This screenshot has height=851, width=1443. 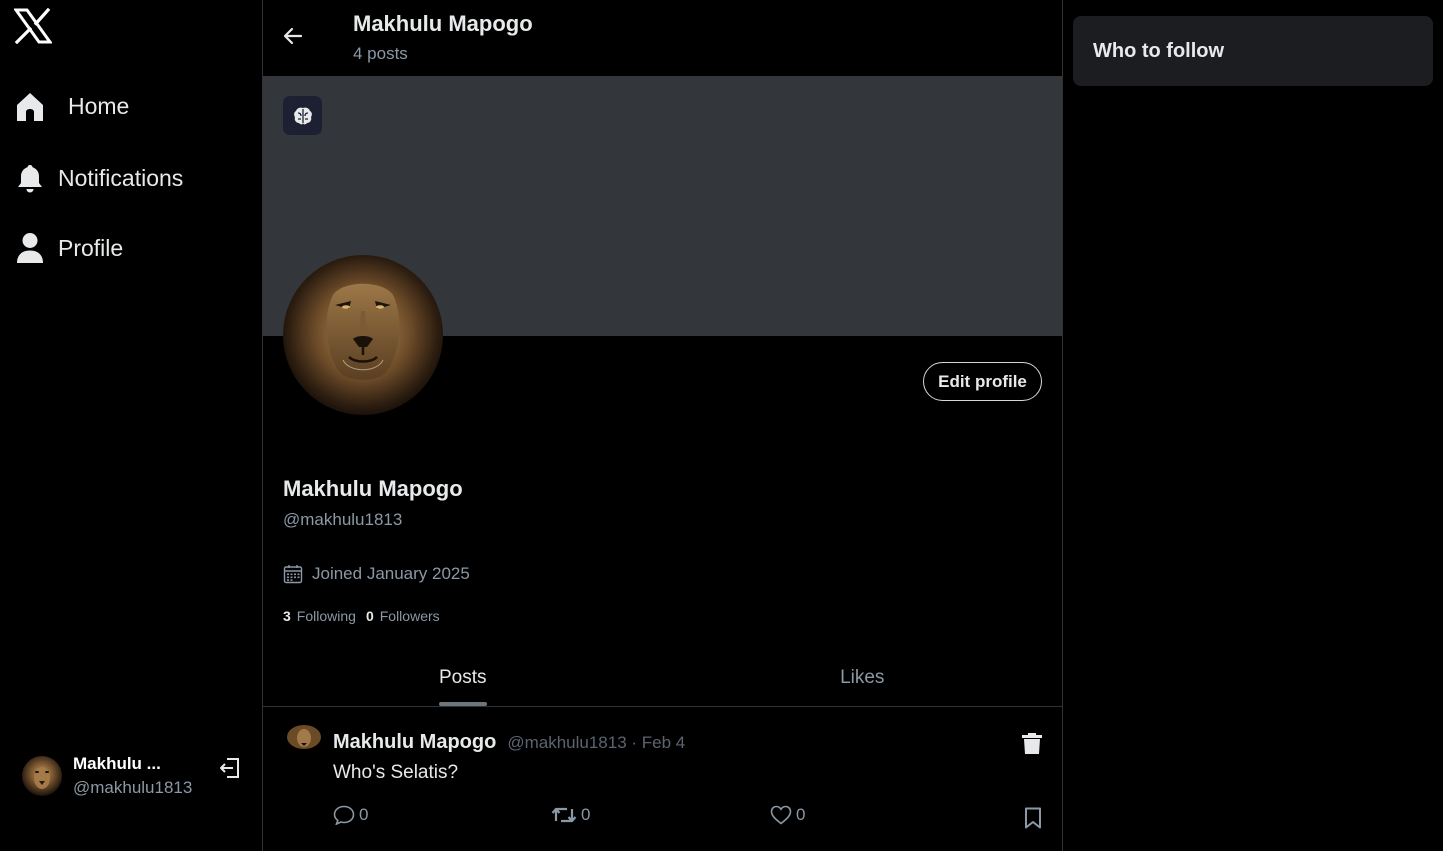 I want to click on page-title: Makhulu Mapogo, so click(x=443, y=23).